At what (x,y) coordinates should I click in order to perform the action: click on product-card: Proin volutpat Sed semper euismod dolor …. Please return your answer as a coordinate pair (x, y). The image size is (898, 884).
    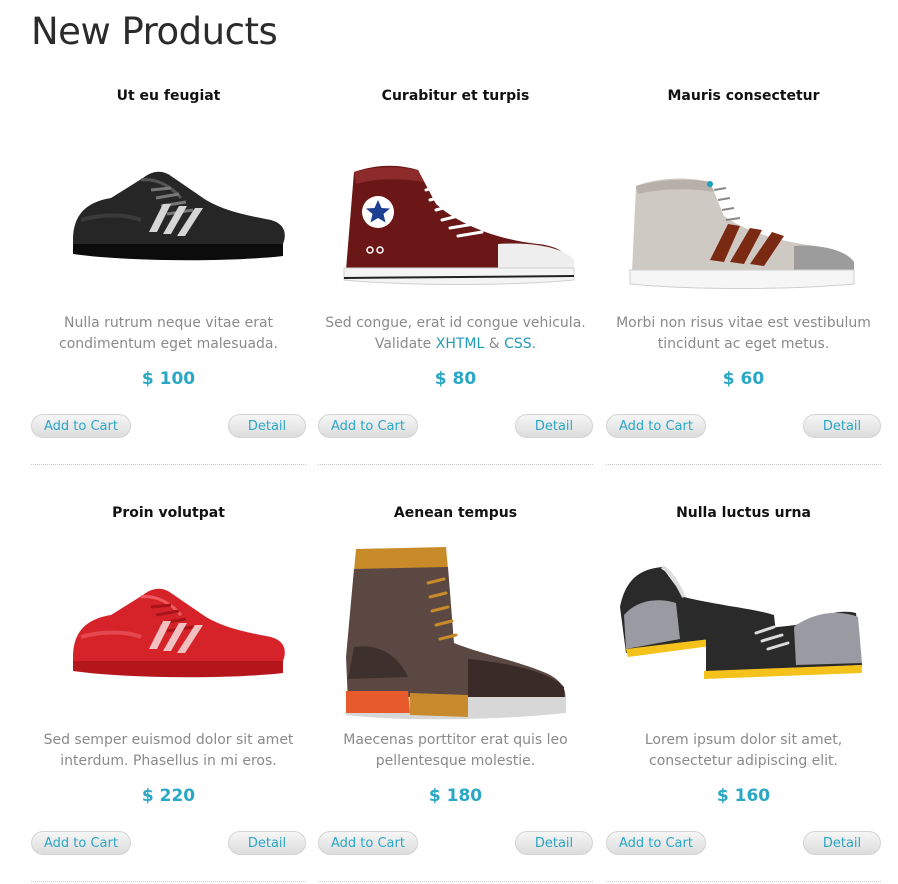
    Looking at the image, I should click on (168, 690).